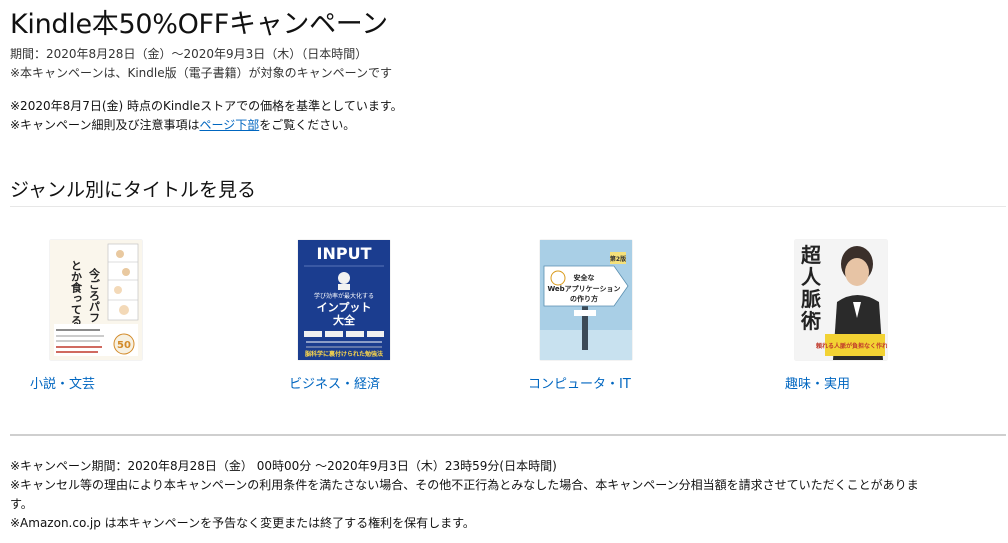 The image size is (1008, 543). I want to click on book-cover-hobby-art: 超 人 脈 術 頼れる人脈が負担なく作れる, so click(841, 300).